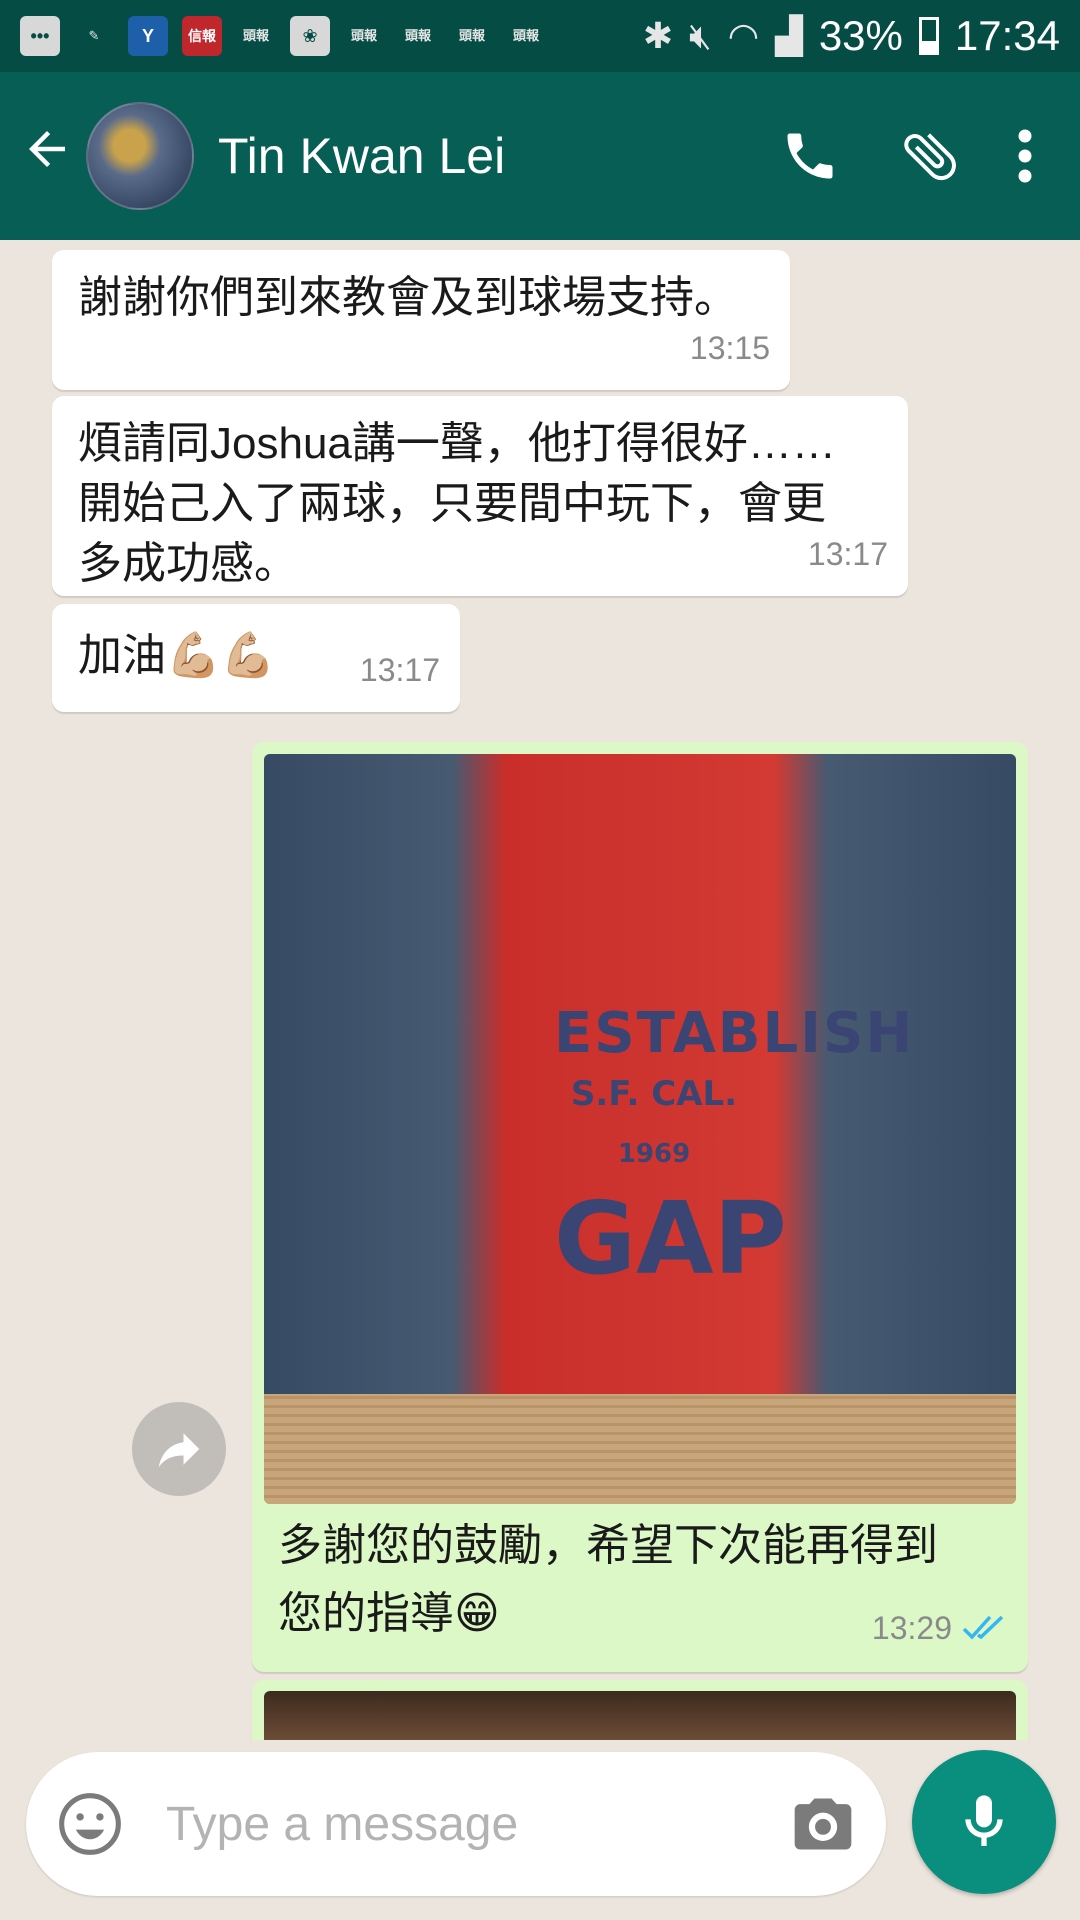  What do you see at coordinates (640, 1449) in the screenshot?
I see `photo-table` at bounding box center [640, 1449].